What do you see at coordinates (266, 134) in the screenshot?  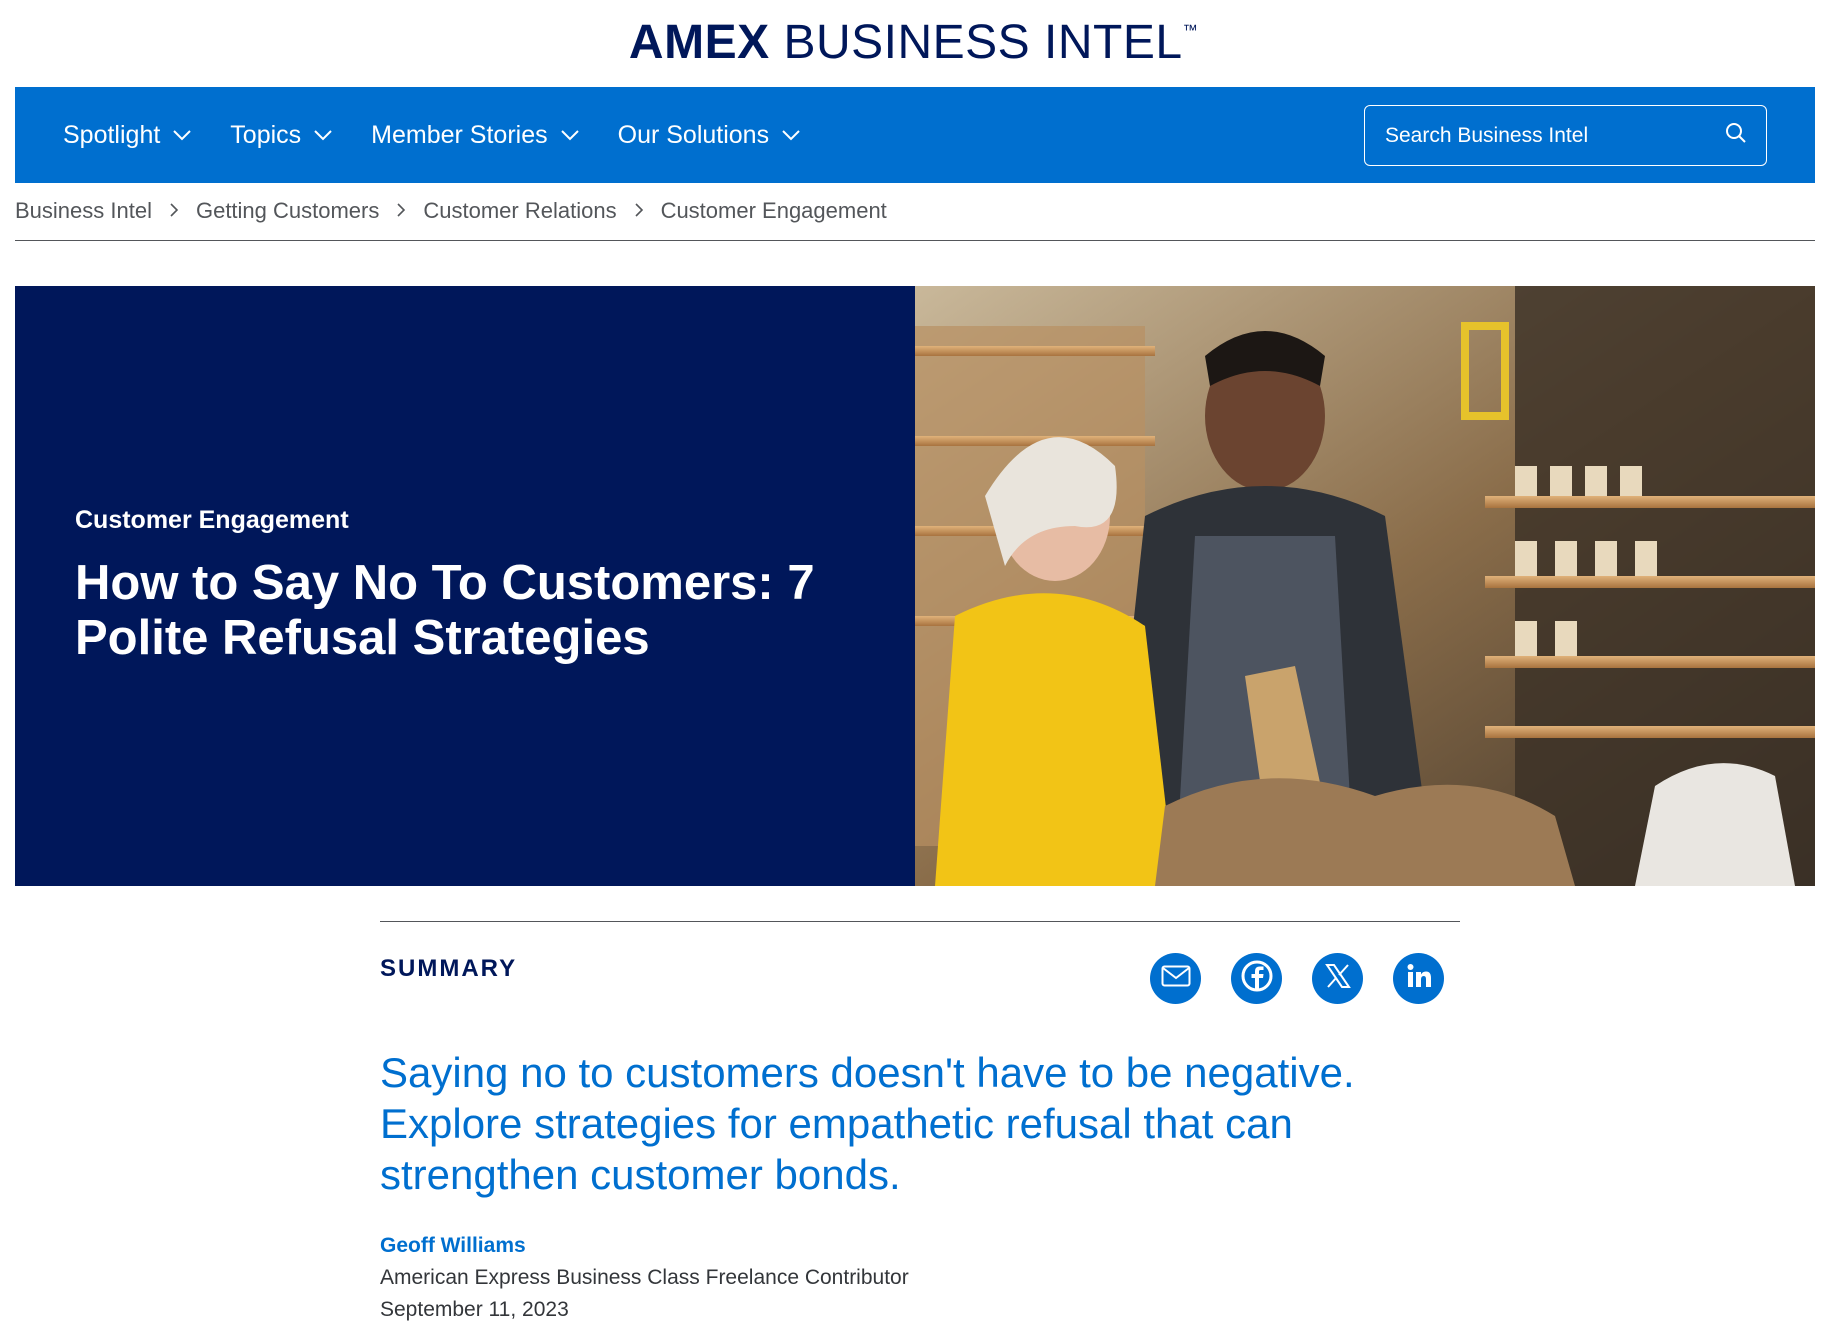 I see `nav-item-label: Topics` at bounding box center [266, 134].